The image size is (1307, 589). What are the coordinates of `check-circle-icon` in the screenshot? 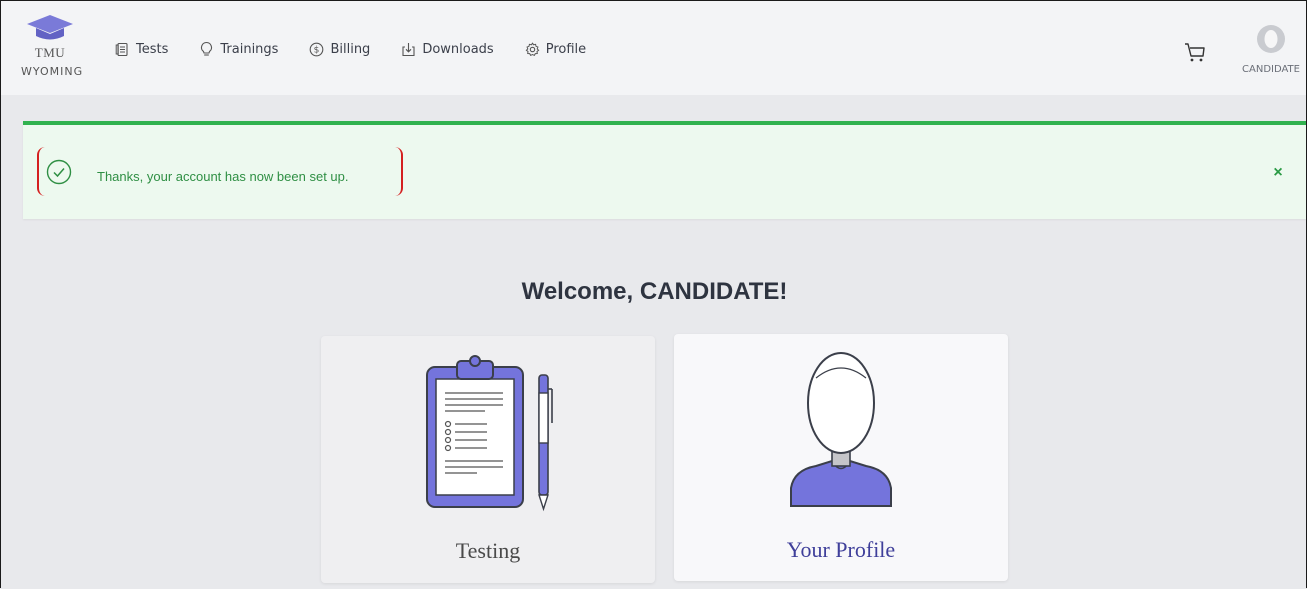 It's located at (59, 172).